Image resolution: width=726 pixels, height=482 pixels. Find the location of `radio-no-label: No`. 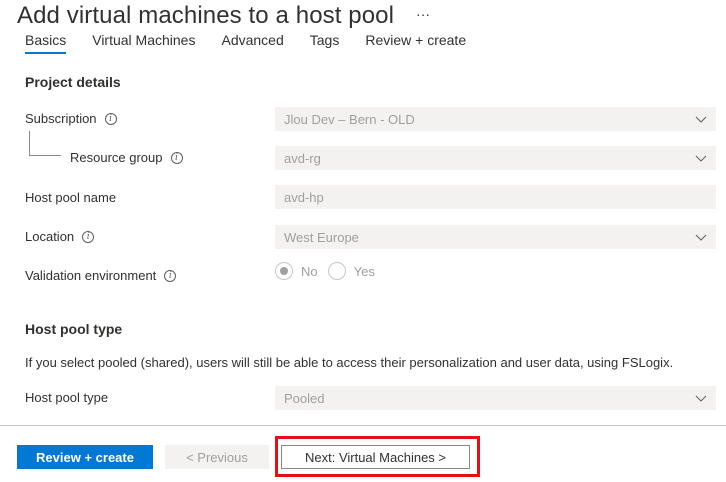

radio-no-label: No is located at coordinates (309, 271).